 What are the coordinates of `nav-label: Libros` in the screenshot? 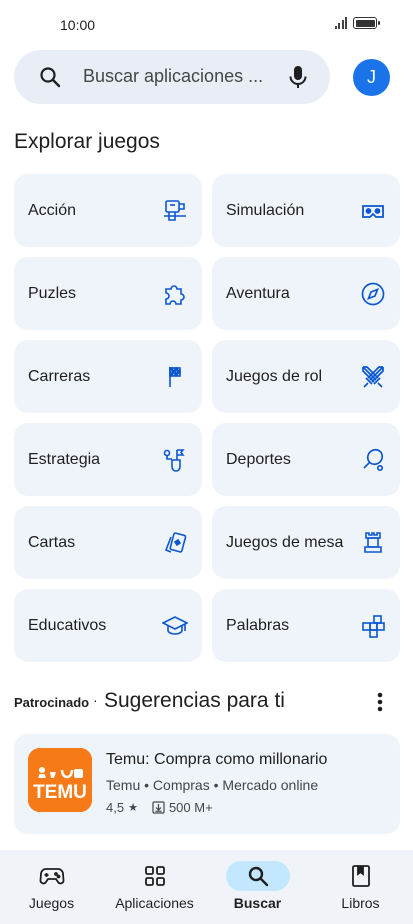 It's located at (360, 903).